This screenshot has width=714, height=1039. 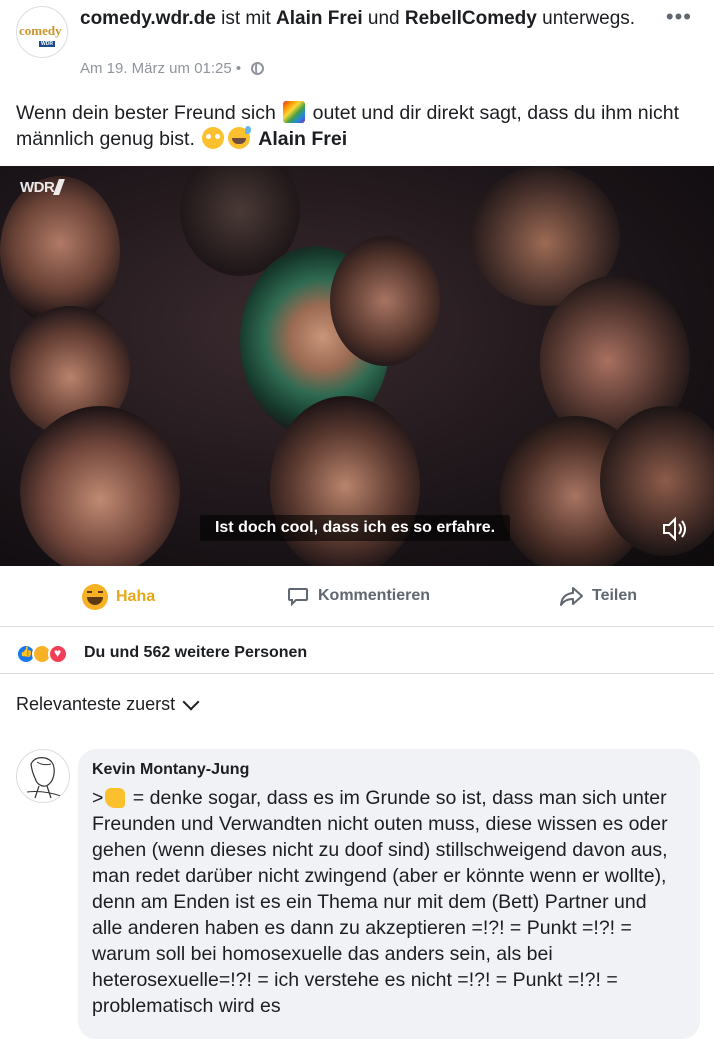 I want to click on haha-button: Haha, so click(x=118, y=597).